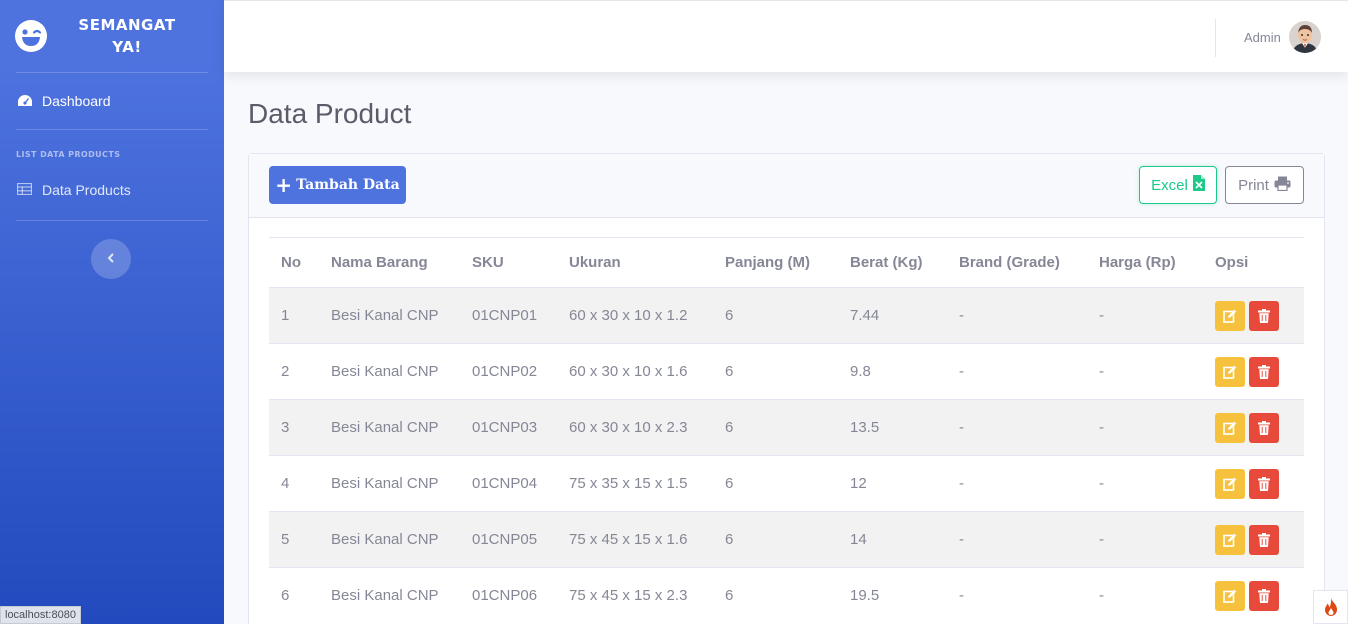 The height and width of the screenshot is (624, 1348). Describe the element at coordinates (1178, 185) in the screenshot. I see `export-excel-button: Excel` at that location.